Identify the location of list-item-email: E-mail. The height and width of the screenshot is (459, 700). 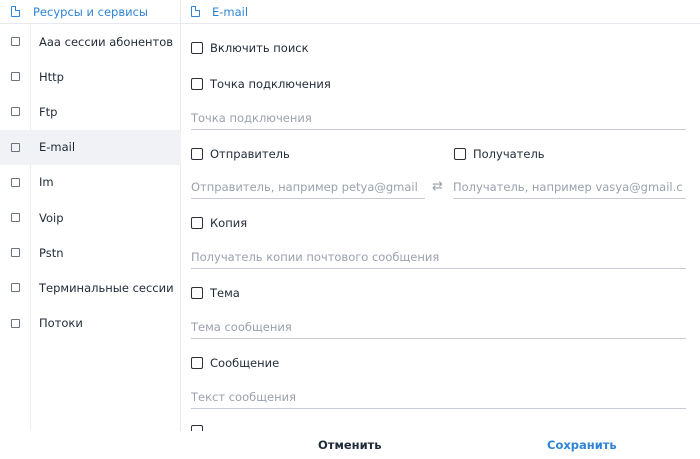
(90, 147).